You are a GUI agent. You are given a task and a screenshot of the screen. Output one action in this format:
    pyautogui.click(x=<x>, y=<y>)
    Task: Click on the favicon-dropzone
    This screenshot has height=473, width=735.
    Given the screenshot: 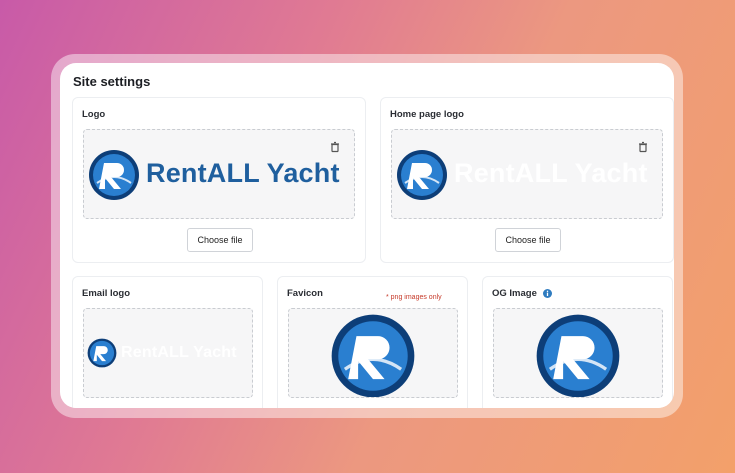 What is the action you would take?
    pyautogui.click(x=373, y=353)
    